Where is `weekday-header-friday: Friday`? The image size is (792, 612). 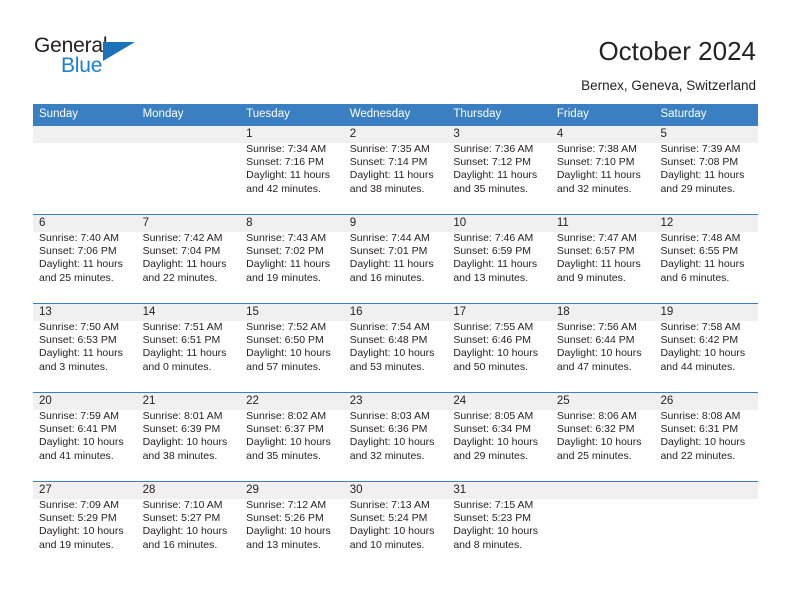 weekday-header-friday: Friday is located at coordinates (572, 114).